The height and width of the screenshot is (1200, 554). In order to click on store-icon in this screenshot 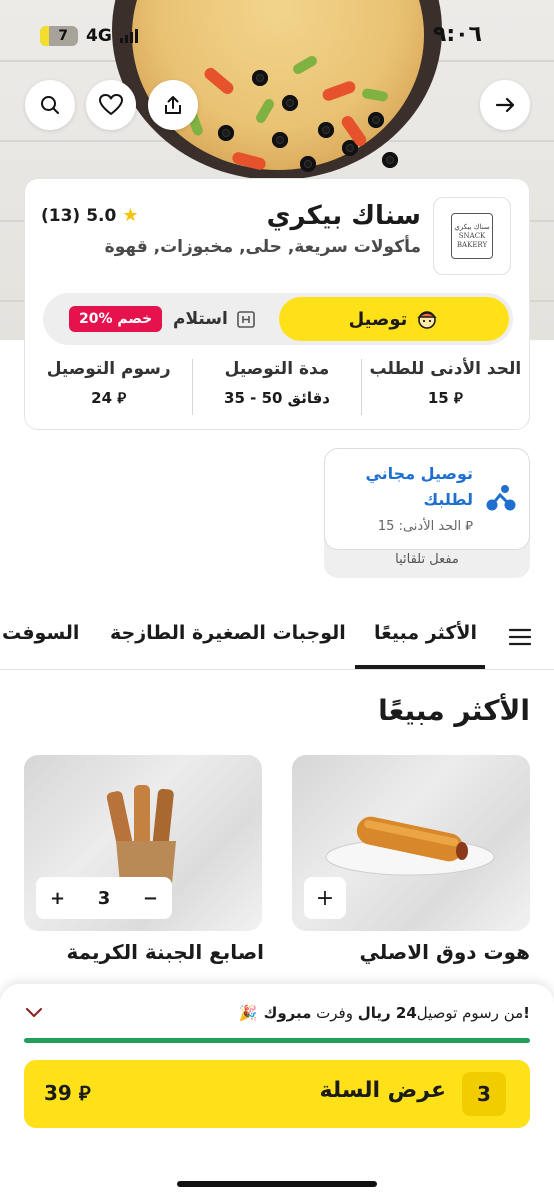, I will do `click(246, 319)`.